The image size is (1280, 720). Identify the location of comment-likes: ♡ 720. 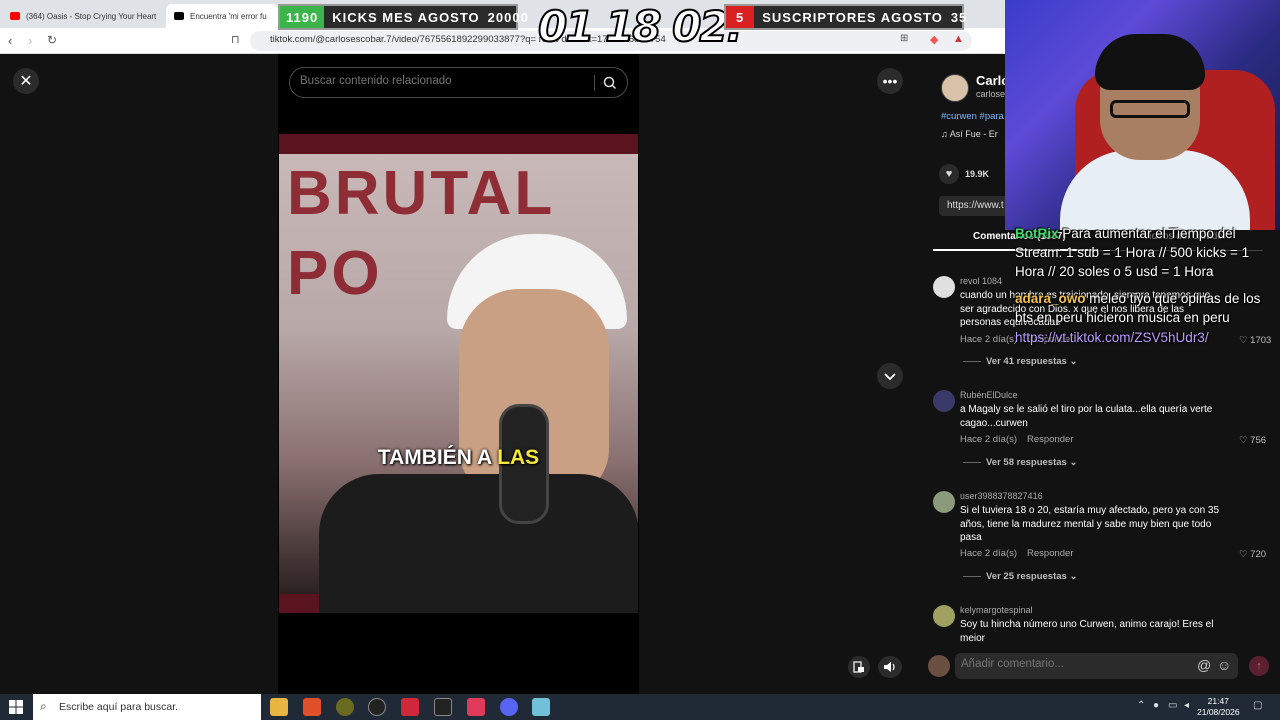
(1252, 554).